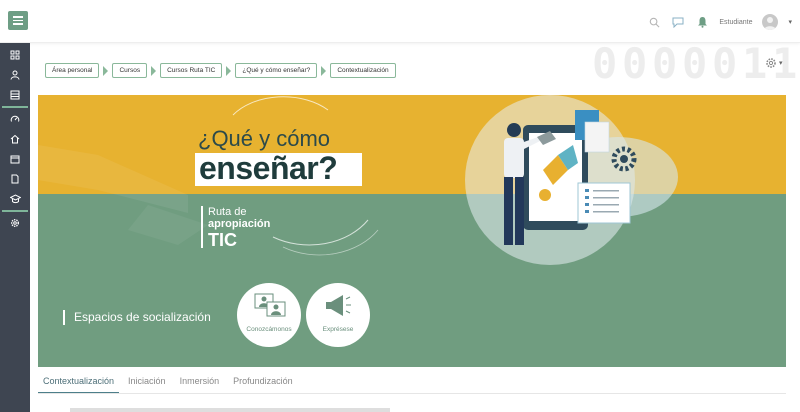  I want to click on banner-title-line-2: enseñar?, so click(268, 168).